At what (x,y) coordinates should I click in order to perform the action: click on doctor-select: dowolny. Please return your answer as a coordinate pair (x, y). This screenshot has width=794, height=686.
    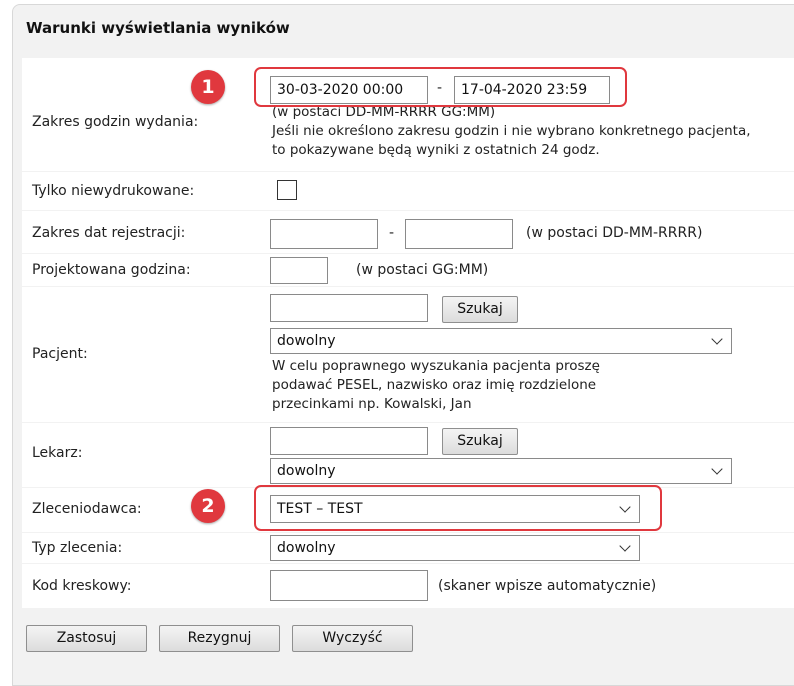
    Looking at the image, I should click on (501, 471).